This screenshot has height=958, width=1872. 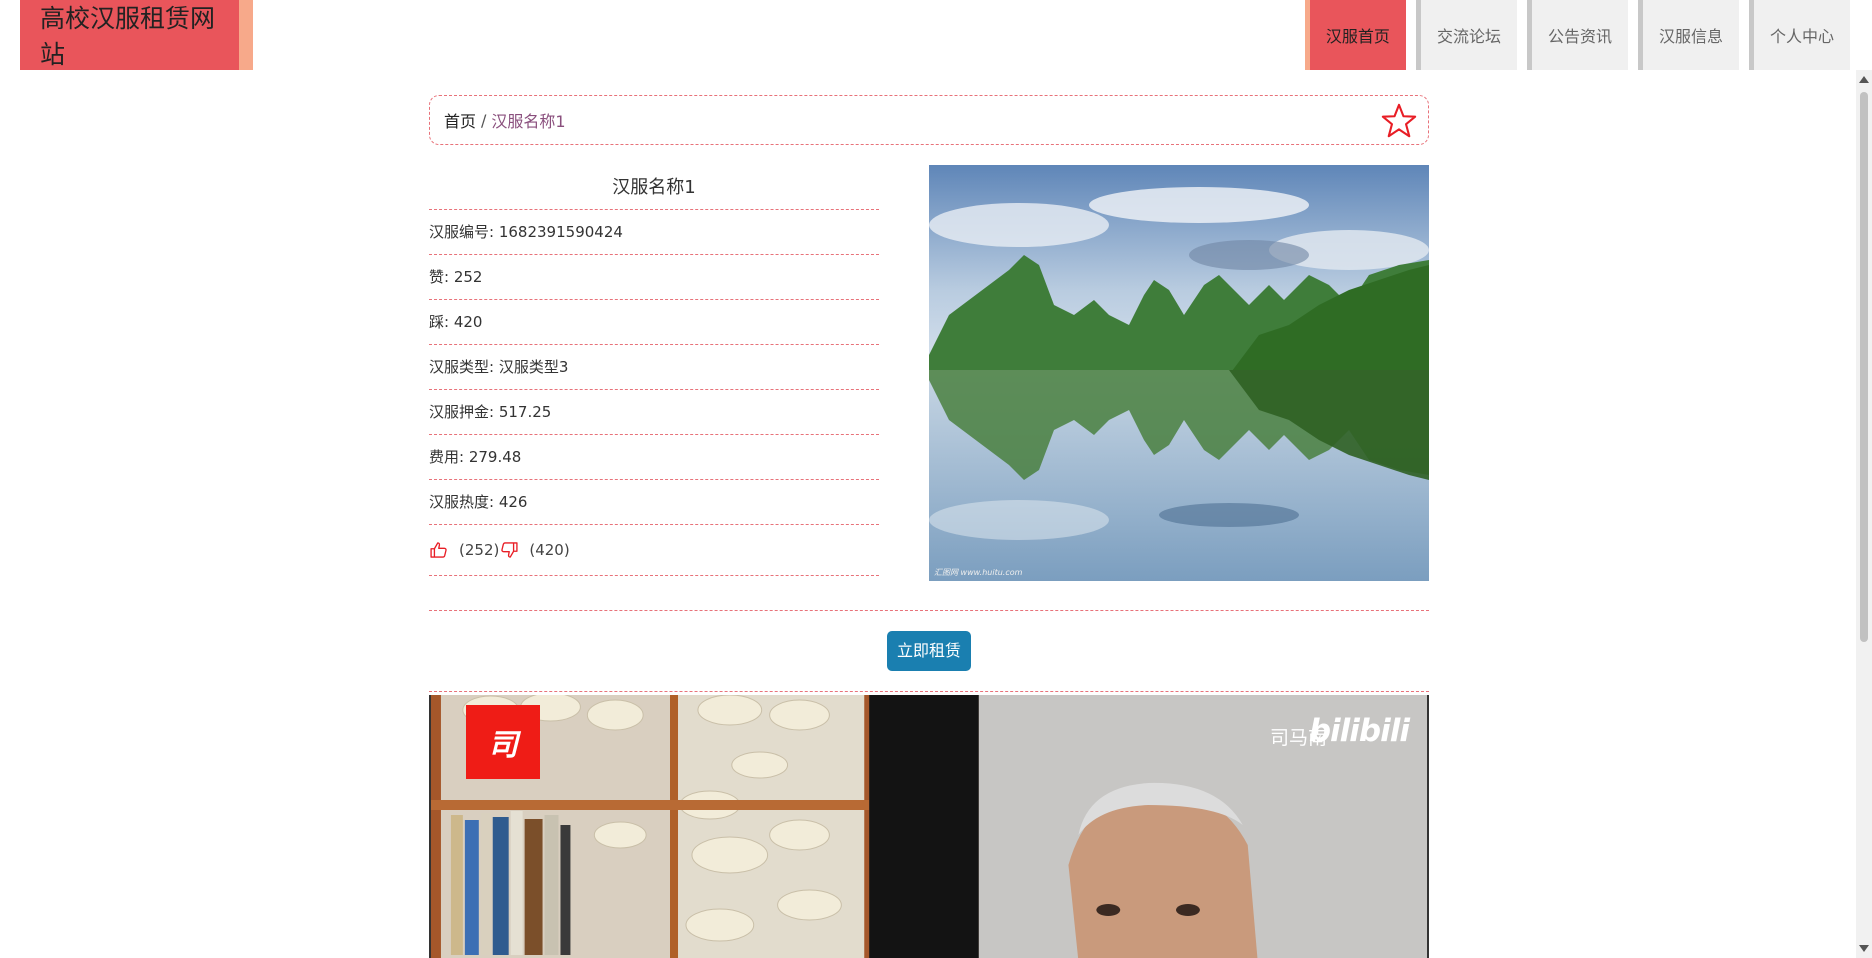 I want to click on photo-credit: 汇图网 www.huitu.com, so click(x=978, y=572).